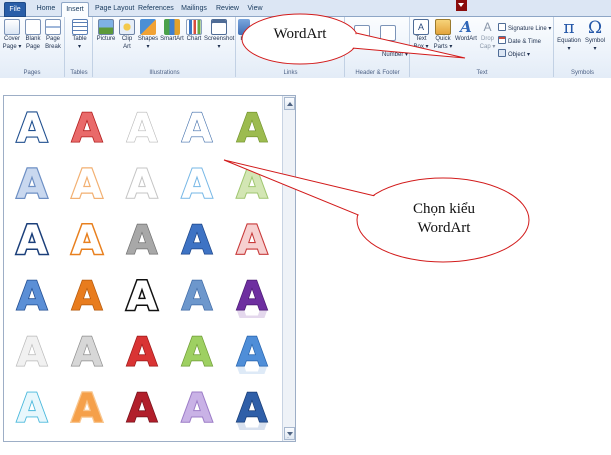 Image resolution: width=611 pixels, height=455 pixels. I want to click on chart-button: Chart, so click(194, 31).